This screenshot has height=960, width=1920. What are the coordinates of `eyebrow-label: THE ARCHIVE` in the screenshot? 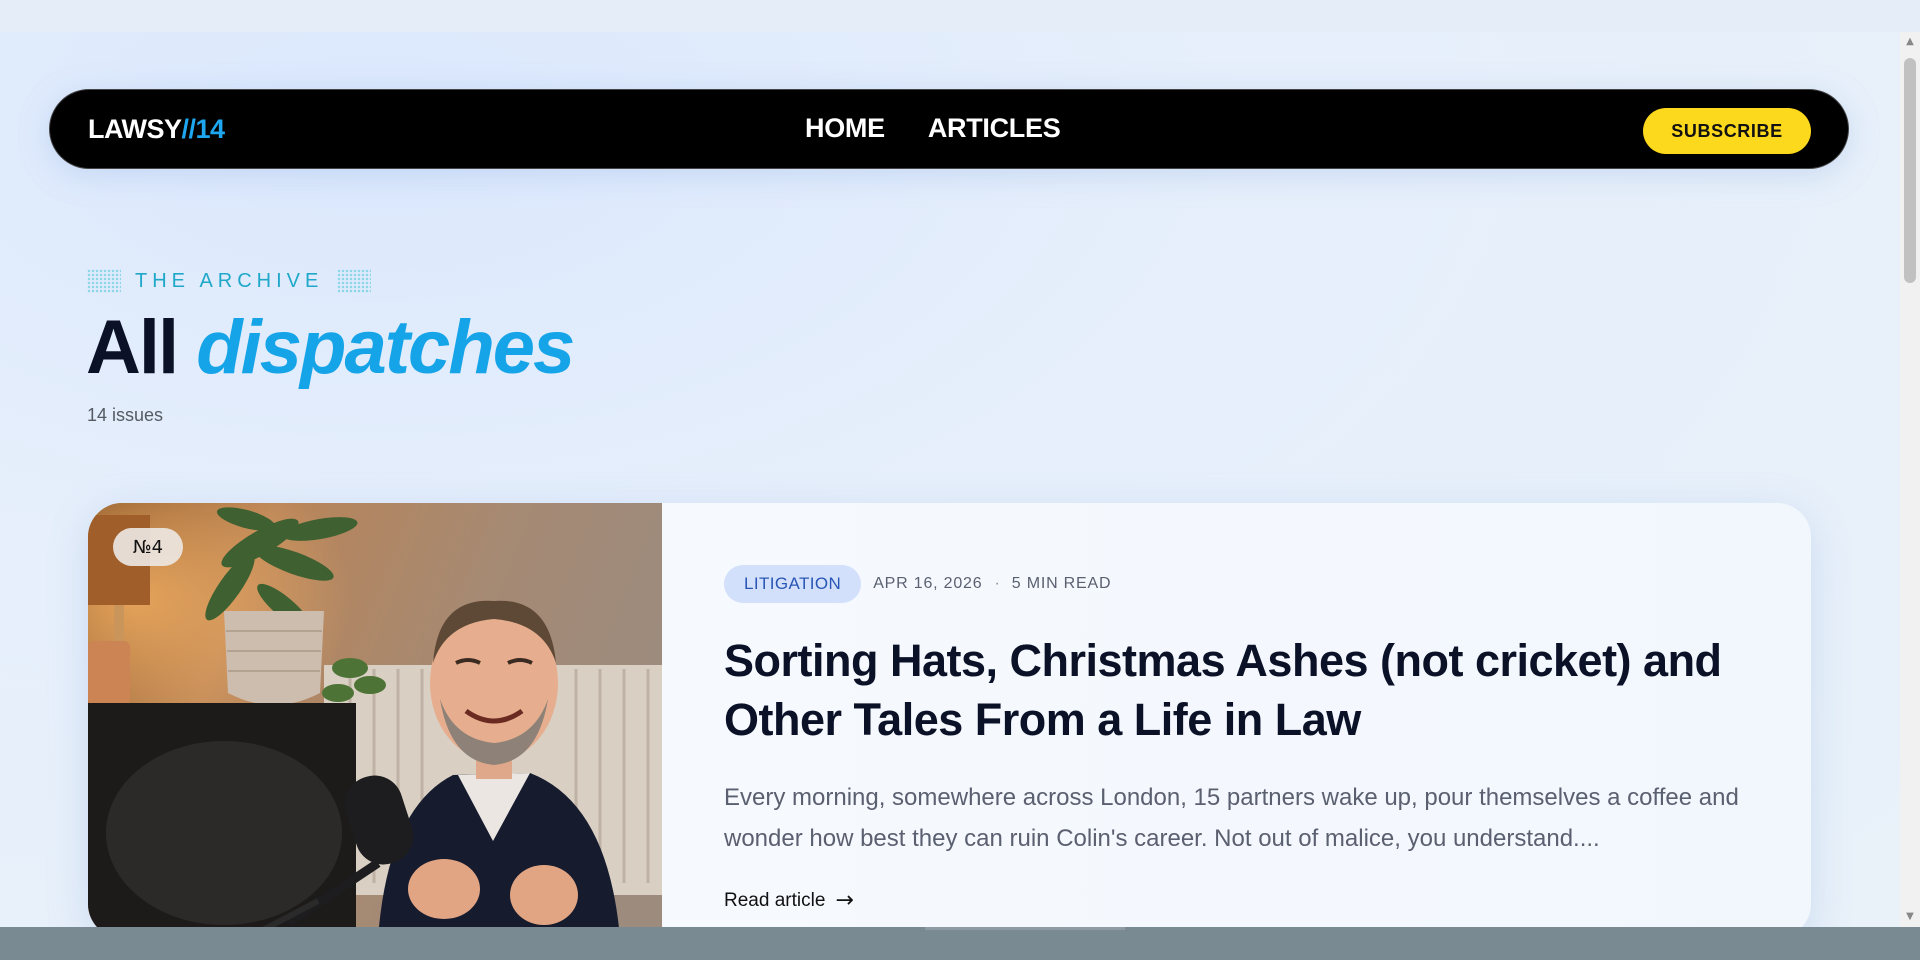 It's located at (229, 280).